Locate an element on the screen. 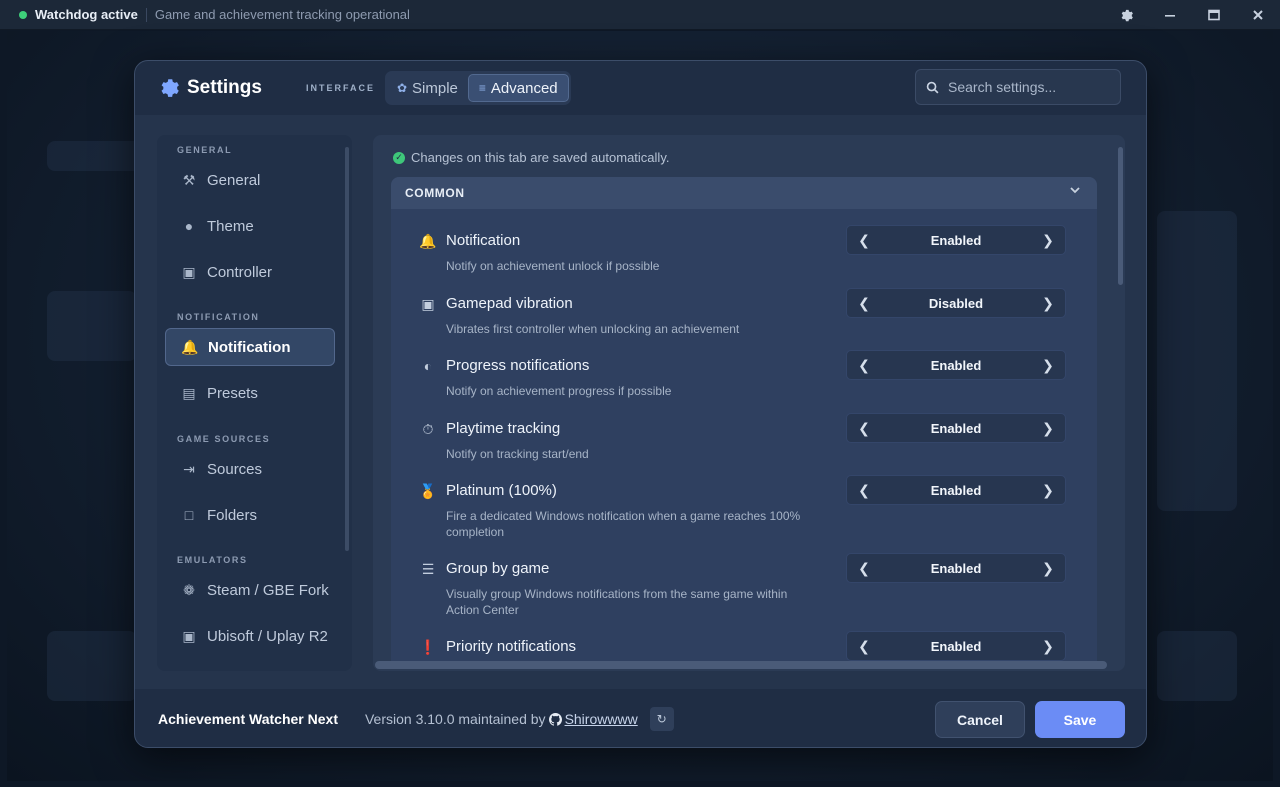 Image resolution: width=1280 pixels, height=787 pixels. mode-advanced-label: Advanced is located at coordinates (524, 88).